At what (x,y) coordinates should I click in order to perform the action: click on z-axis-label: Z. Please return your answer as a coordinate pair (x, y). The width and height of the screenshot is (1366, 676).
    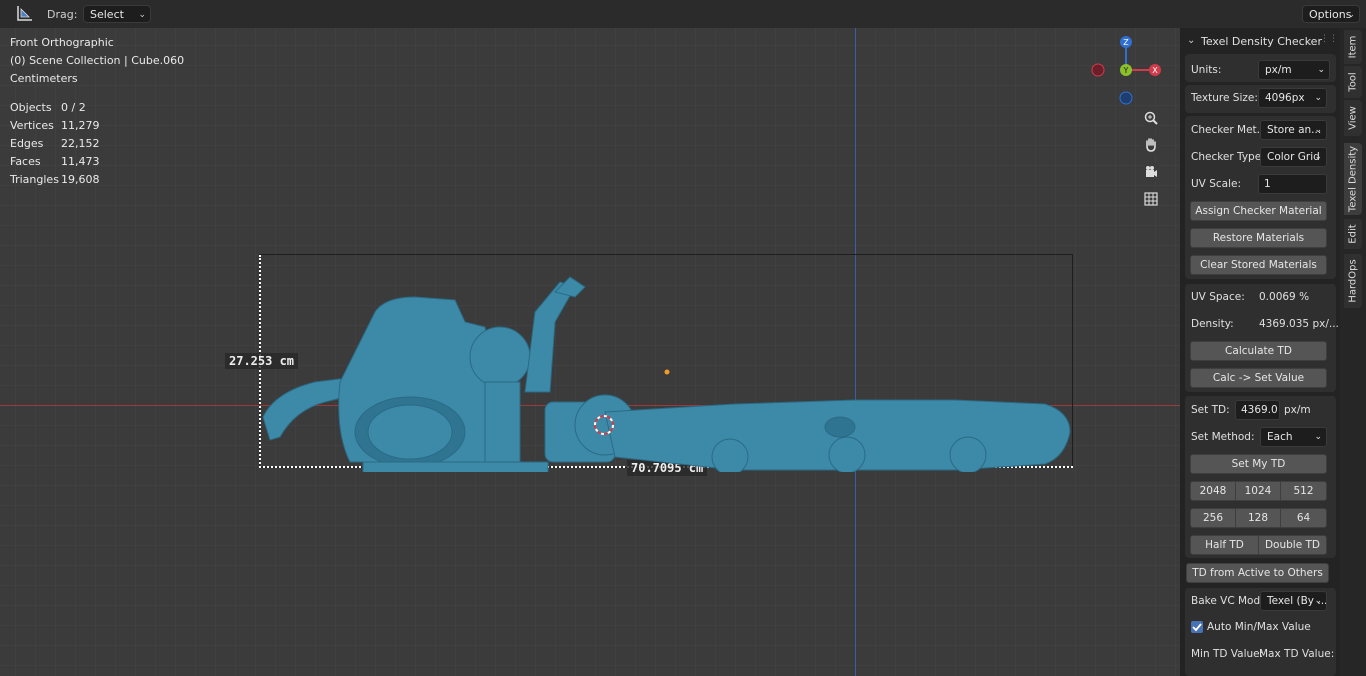
    Looking at the image, I should click on (1126, 42).